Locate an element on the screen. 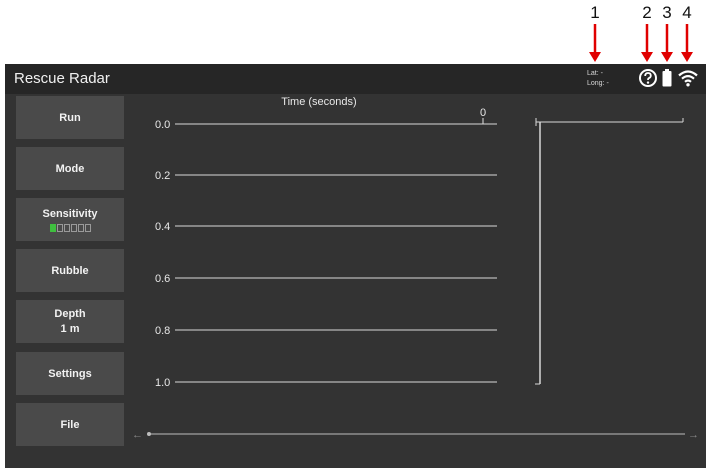 The image size is (711, 468). callout-number: 2 is located at coordinates (647, 12).